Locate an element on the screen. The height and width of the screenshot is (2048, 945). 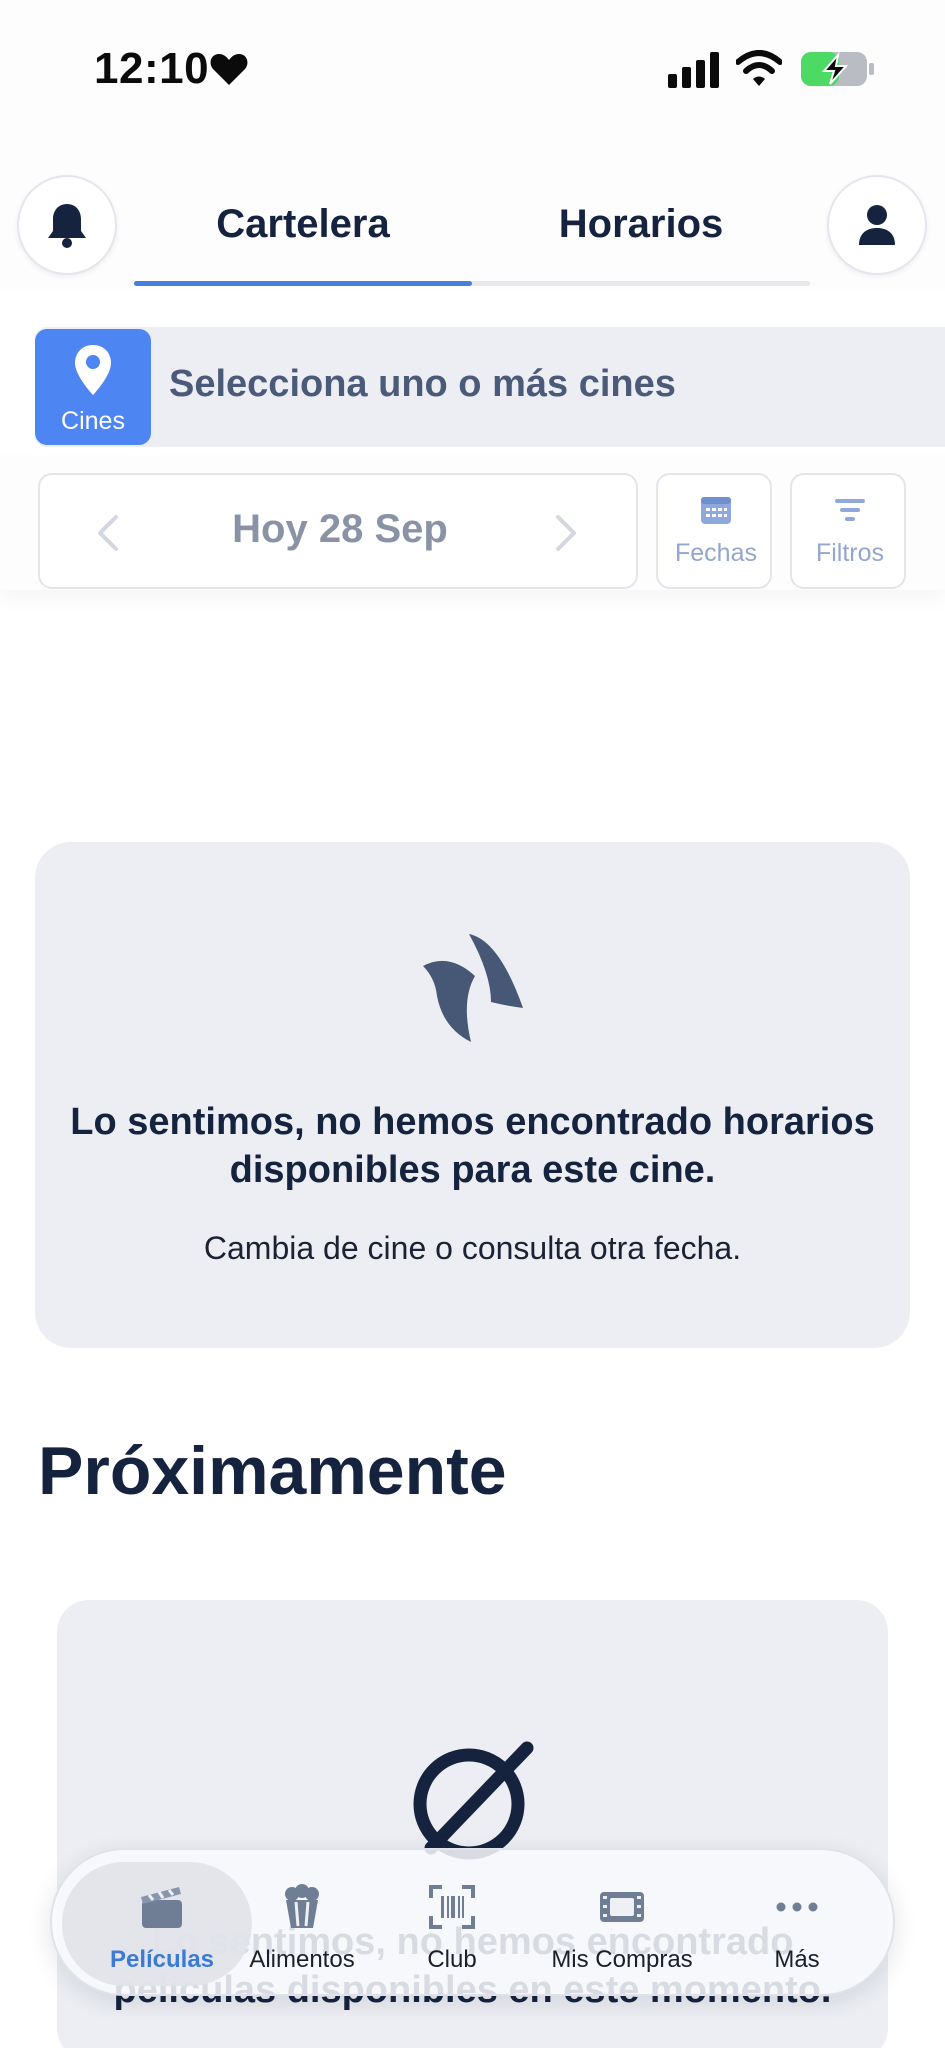
heart-icon is located at coordinates (229, 69).